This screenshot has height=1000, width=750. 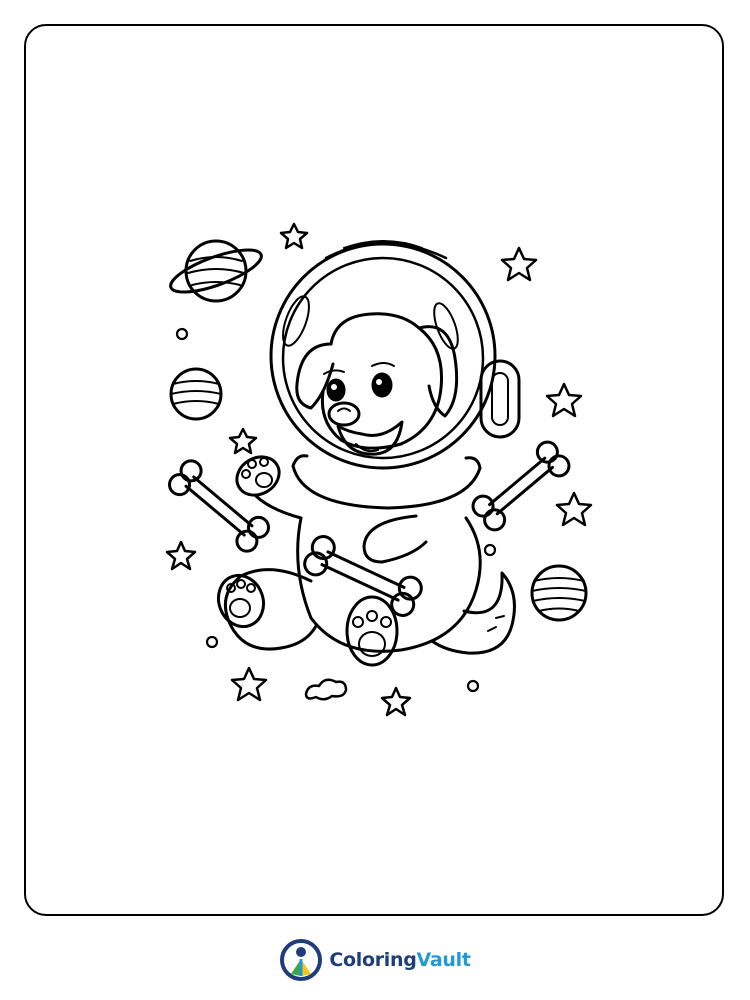 I want to click on brand-wordmark: ColoringVault, so click(x=400, y=960).